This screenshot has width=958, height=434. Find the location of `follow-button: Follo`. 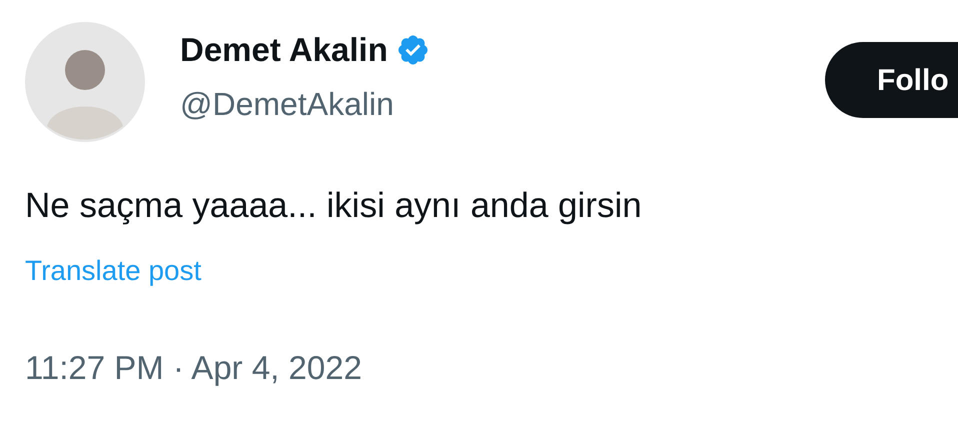

follow-button: Follo is located at coordinates (891, 80).